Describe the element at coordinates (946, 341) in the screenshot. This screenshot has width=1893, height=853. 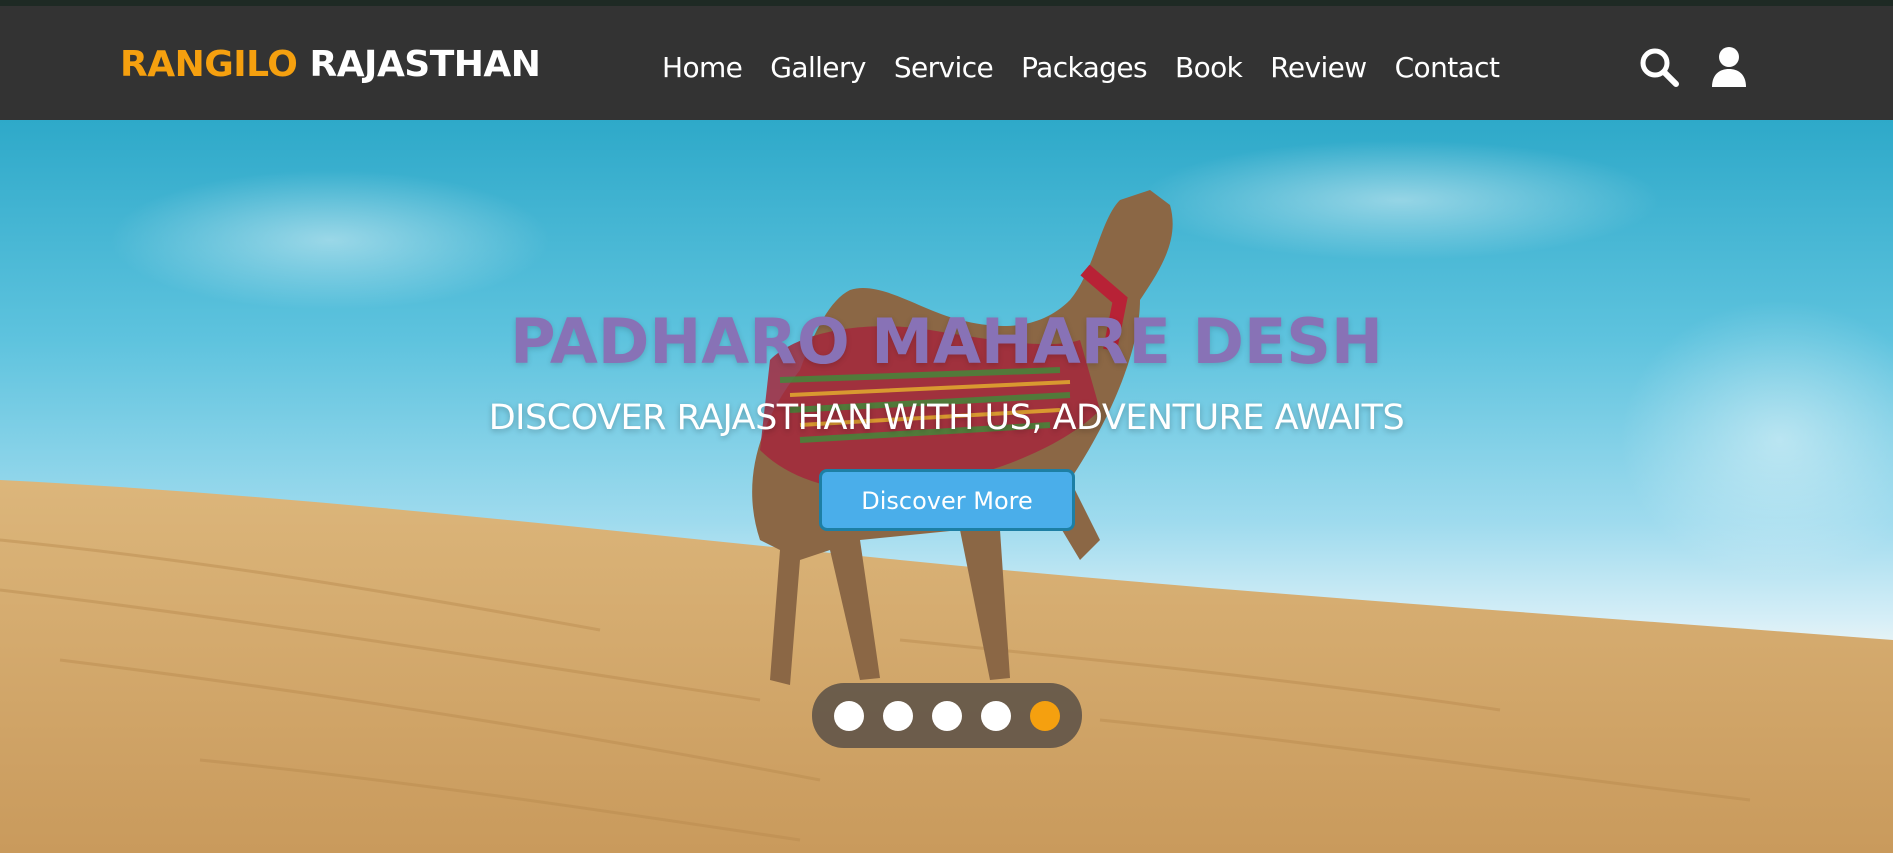
I see `hero-title: PADHARO MAHARE DESH` at that location.